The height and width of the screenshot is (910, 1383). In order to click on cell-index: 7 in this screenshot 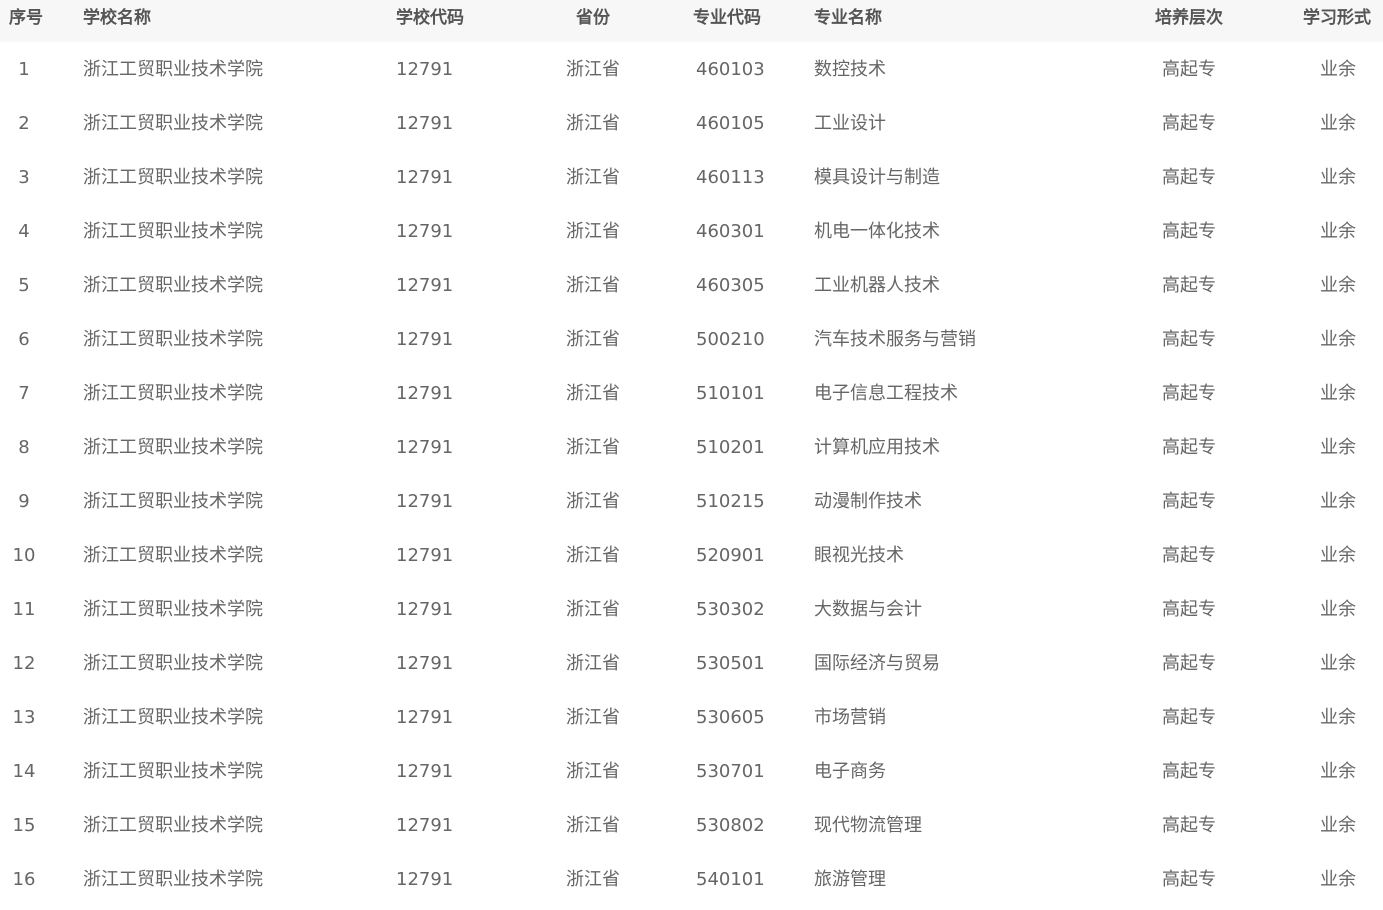, I will do `click(24, 393)`.